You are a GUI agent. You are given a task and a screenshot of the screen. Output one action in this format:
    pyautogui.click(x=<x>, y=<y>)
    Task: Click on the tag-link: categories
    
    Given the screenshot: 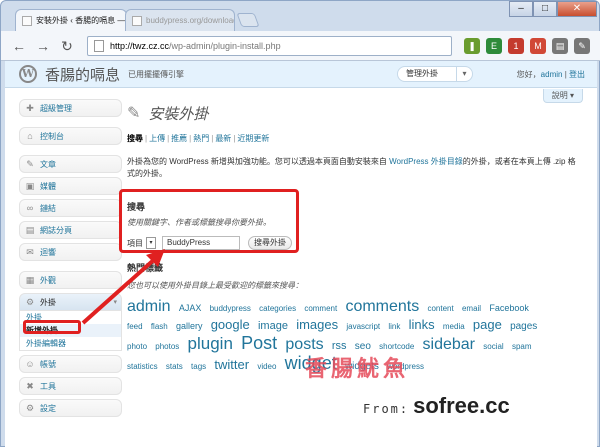 What is the action you would take?
    pyautogui.click(x=277, y=308)
    